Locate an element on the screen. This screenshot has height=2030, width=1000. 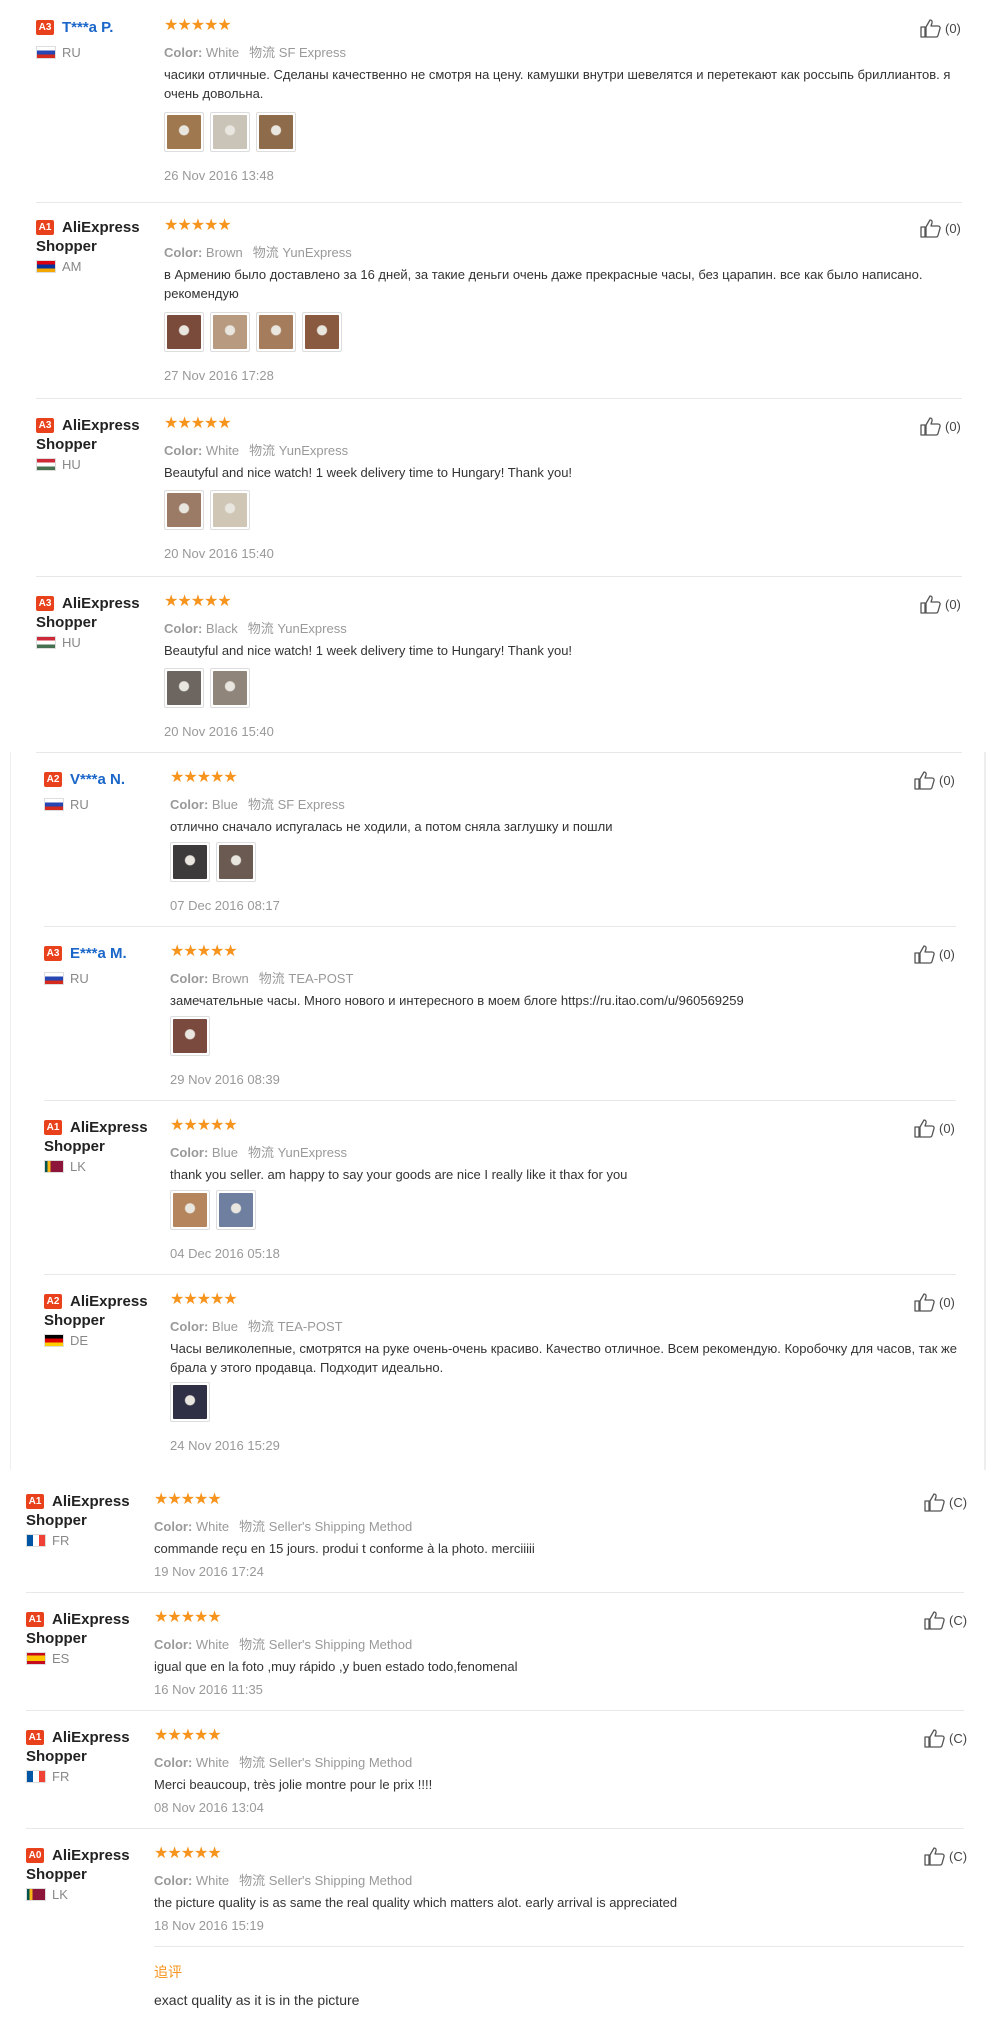
shipping-method: YunExpress is located at coordinates (313, 450).